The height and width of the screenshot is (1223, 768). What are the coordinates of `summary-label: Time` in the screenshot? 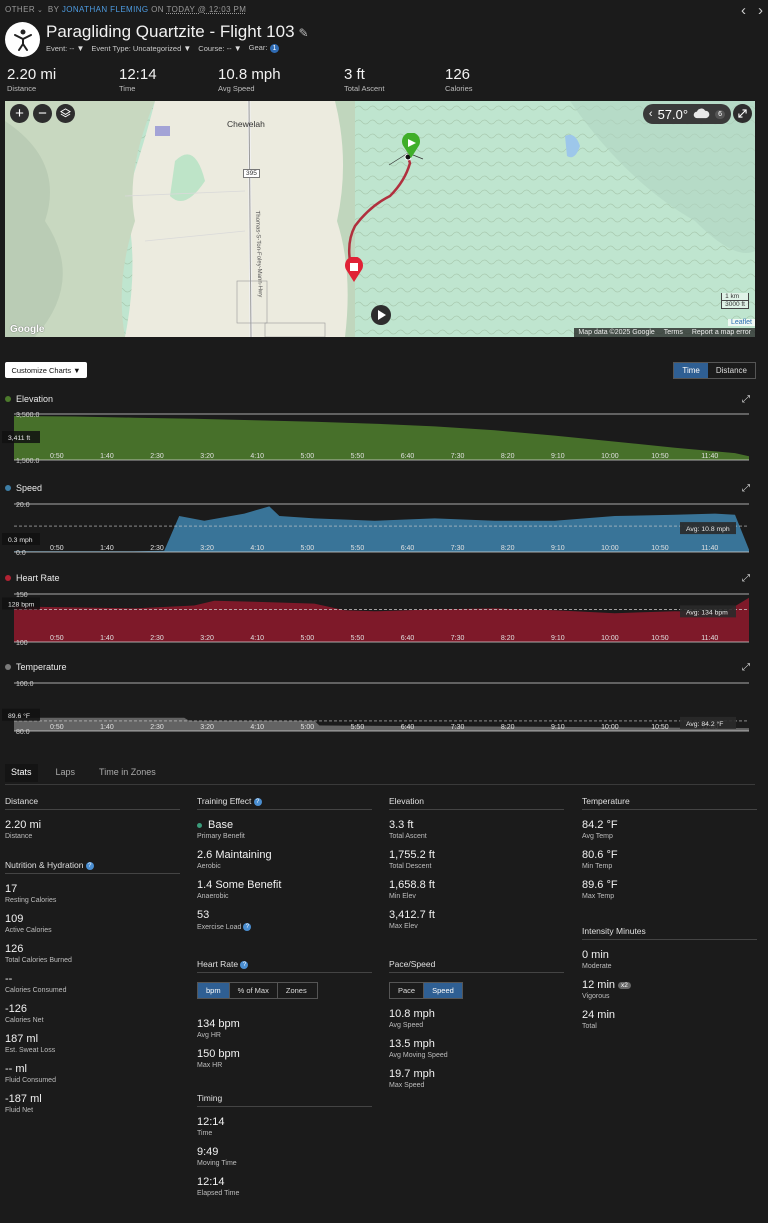 It's located at (127, 88).